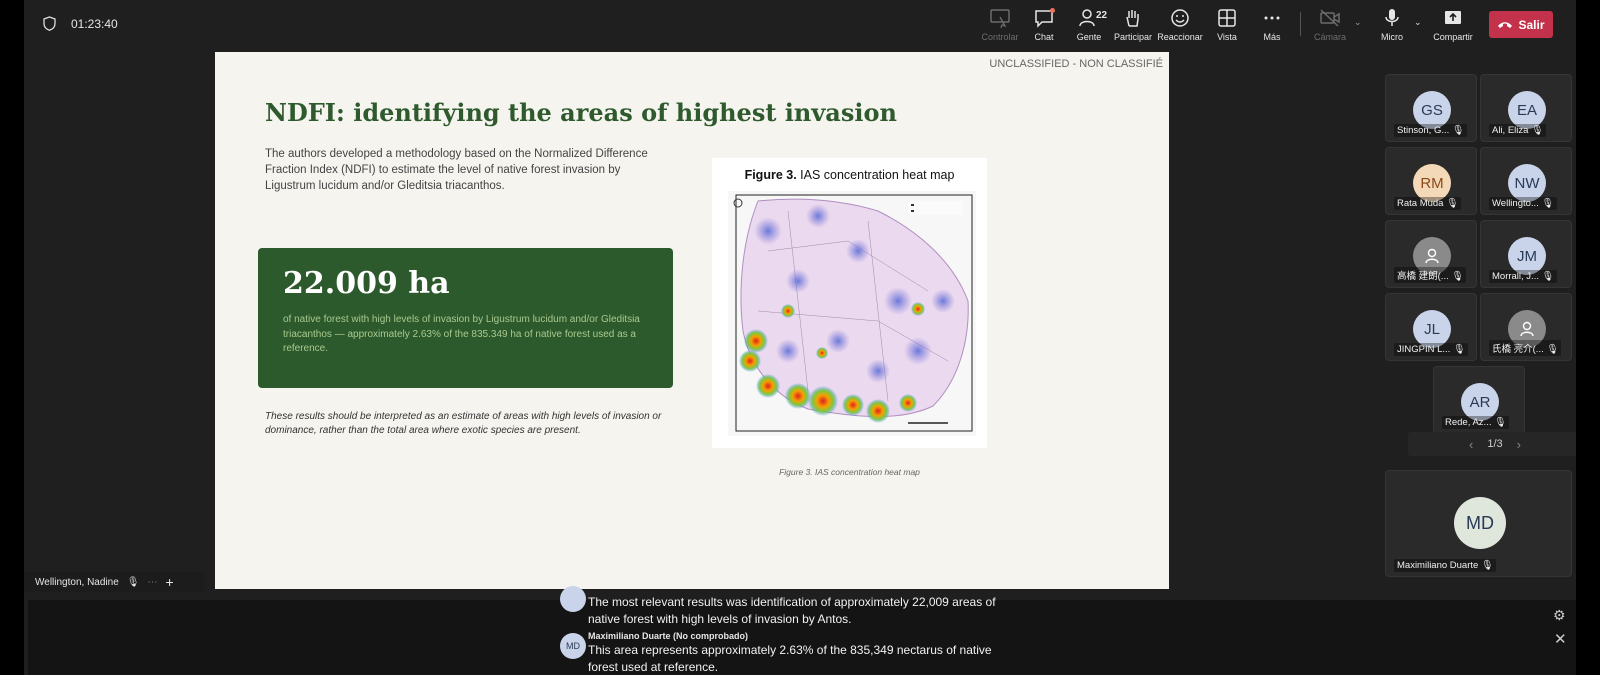 This screenshot has height=675, width=1600. I want to click on participant-name: 氏橋 亮介(... 🎙, so click(1525, 348).